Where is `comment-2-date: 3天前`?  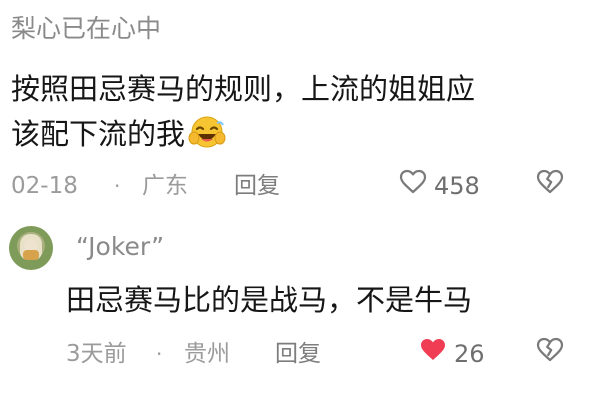
comment-2-date: 3天前 is located at coordinates (96, 354).